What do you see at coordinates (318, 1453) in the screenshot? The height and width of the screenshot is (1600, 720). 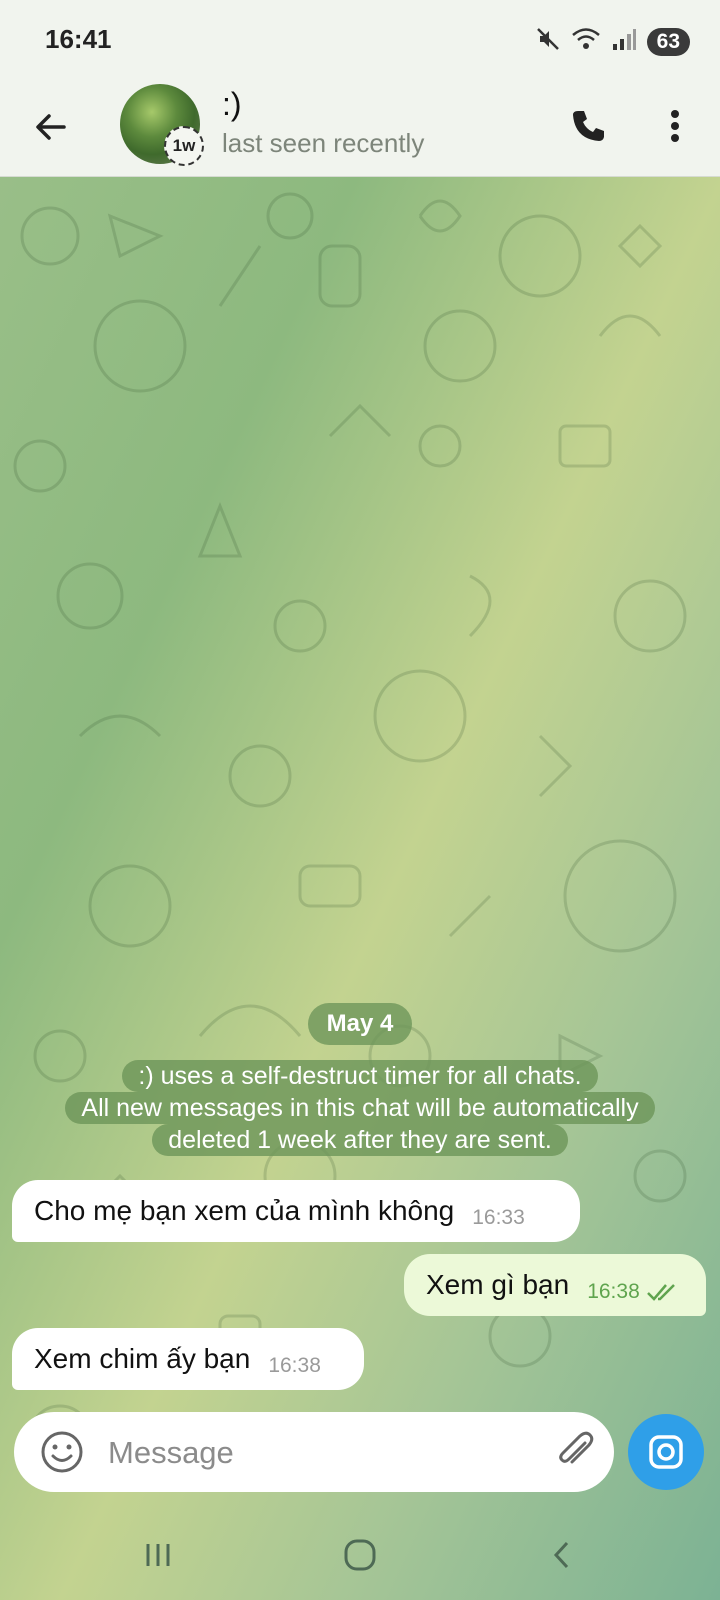 I see `message-input` at bounding box center [318, 1453].